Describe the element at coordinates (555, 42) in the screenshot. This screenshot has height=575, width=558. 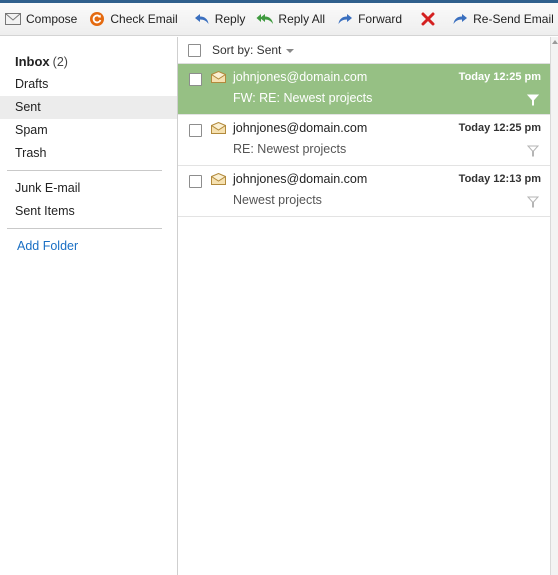
I see `scroll-up-arrow-icon` at that location.